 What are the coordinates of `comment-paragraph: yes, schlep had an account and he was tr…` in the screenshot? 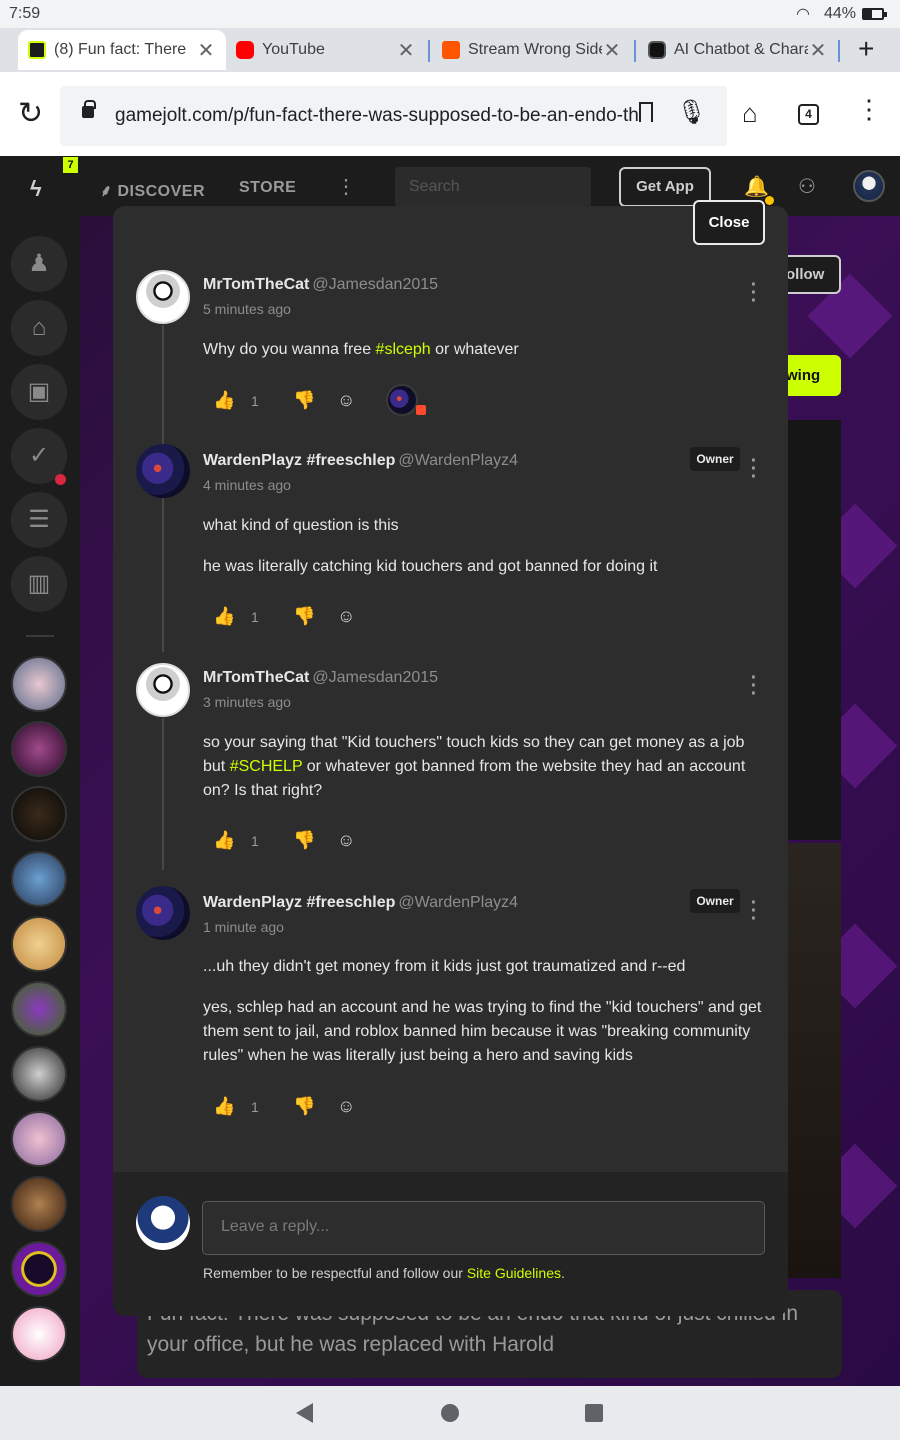 It's located at (485, 1032).